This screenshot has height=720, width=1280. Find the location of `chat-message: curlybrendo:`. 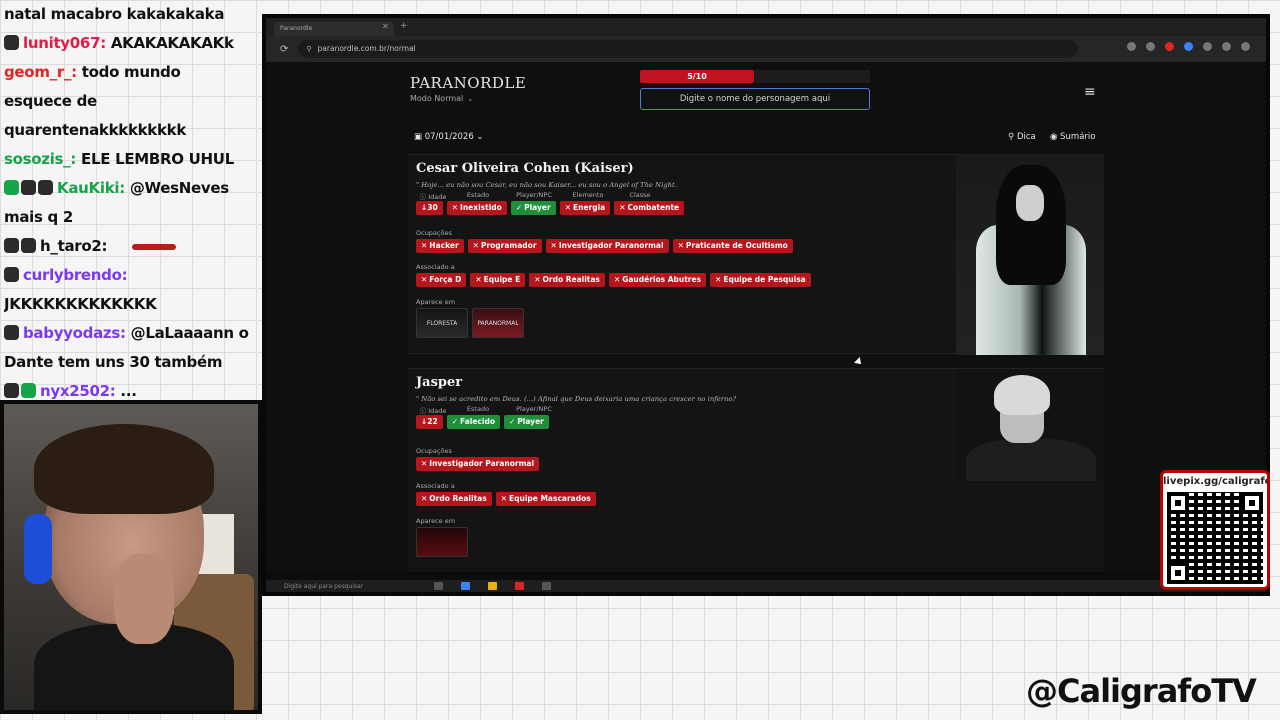

chat-message: curlybrendo: is located at coordinates (131, 275).